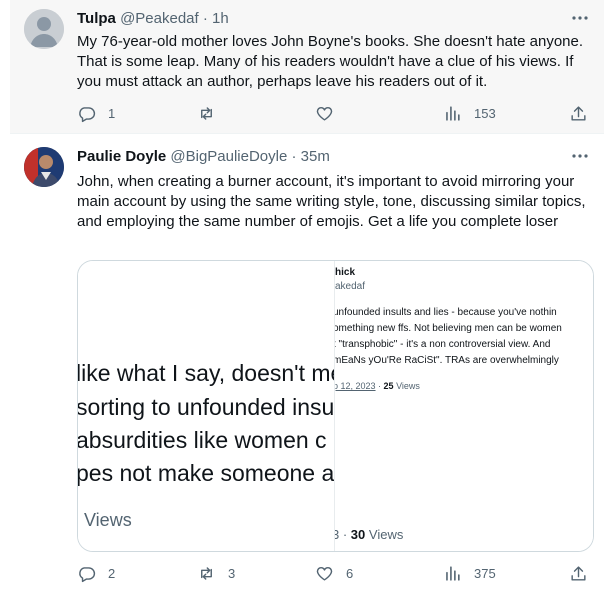 This screenshot has width=615, height=600. I want to click on display-name: Paulie Doyle, so click(121, 156).